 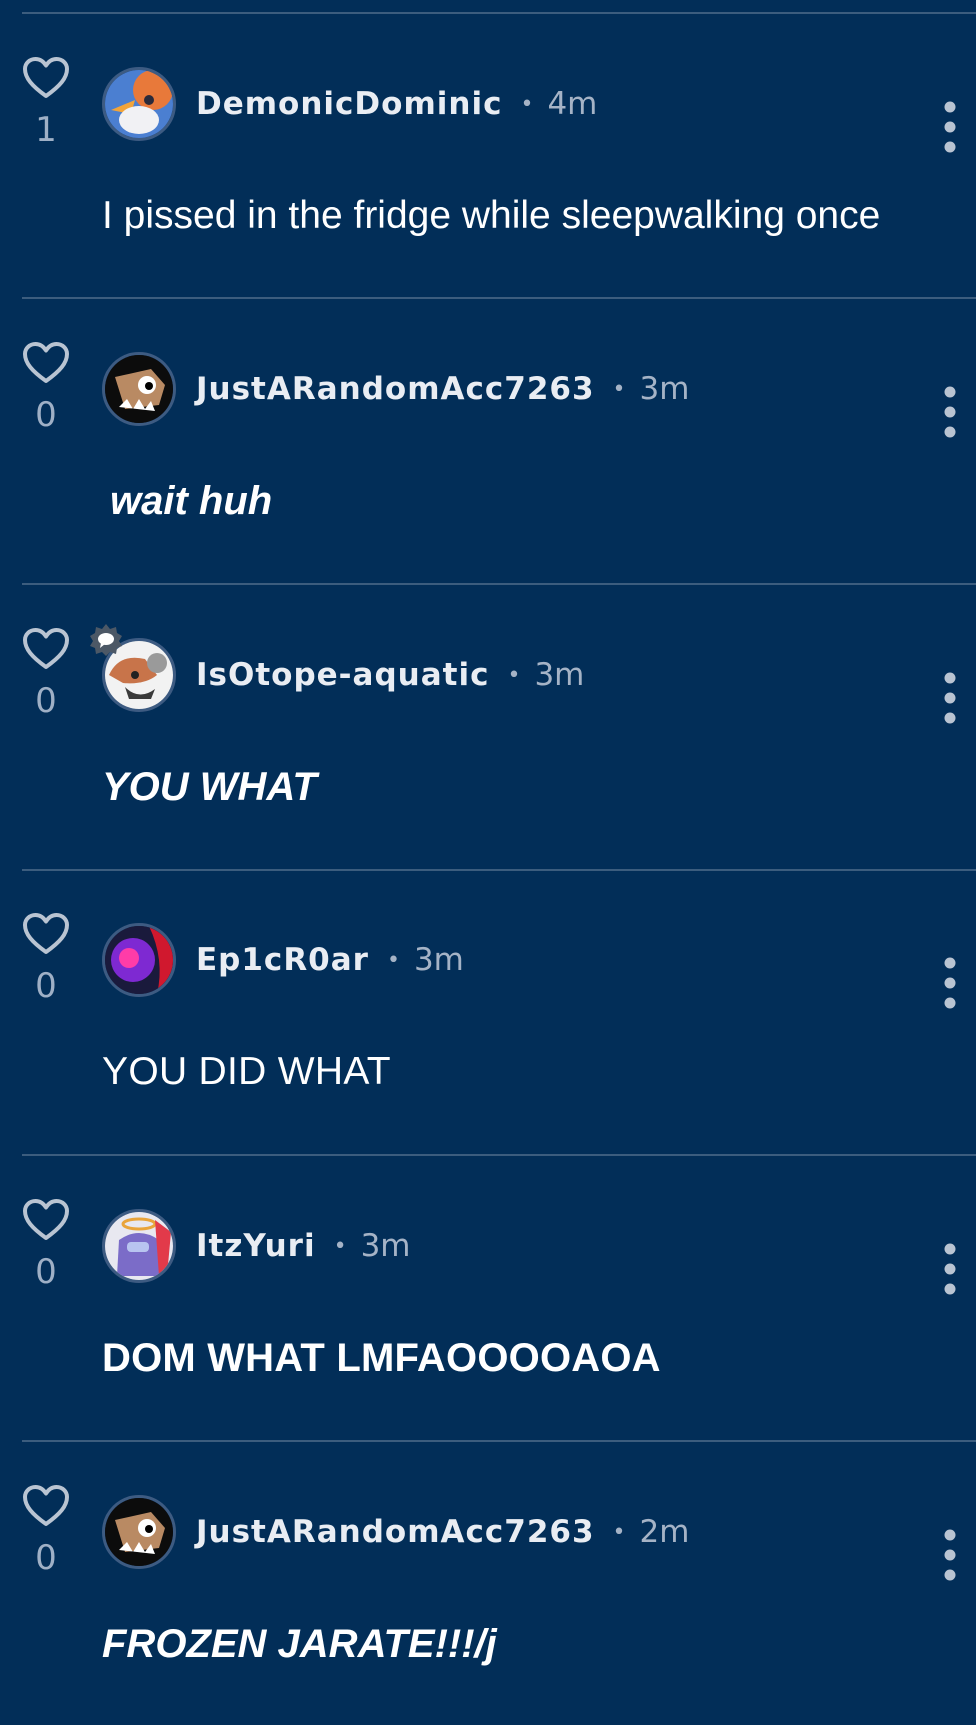 What do you see at coordinates (349, 104) in the screenshot?
I see `username: DemonicDominic` at bounding box center [349, 104].